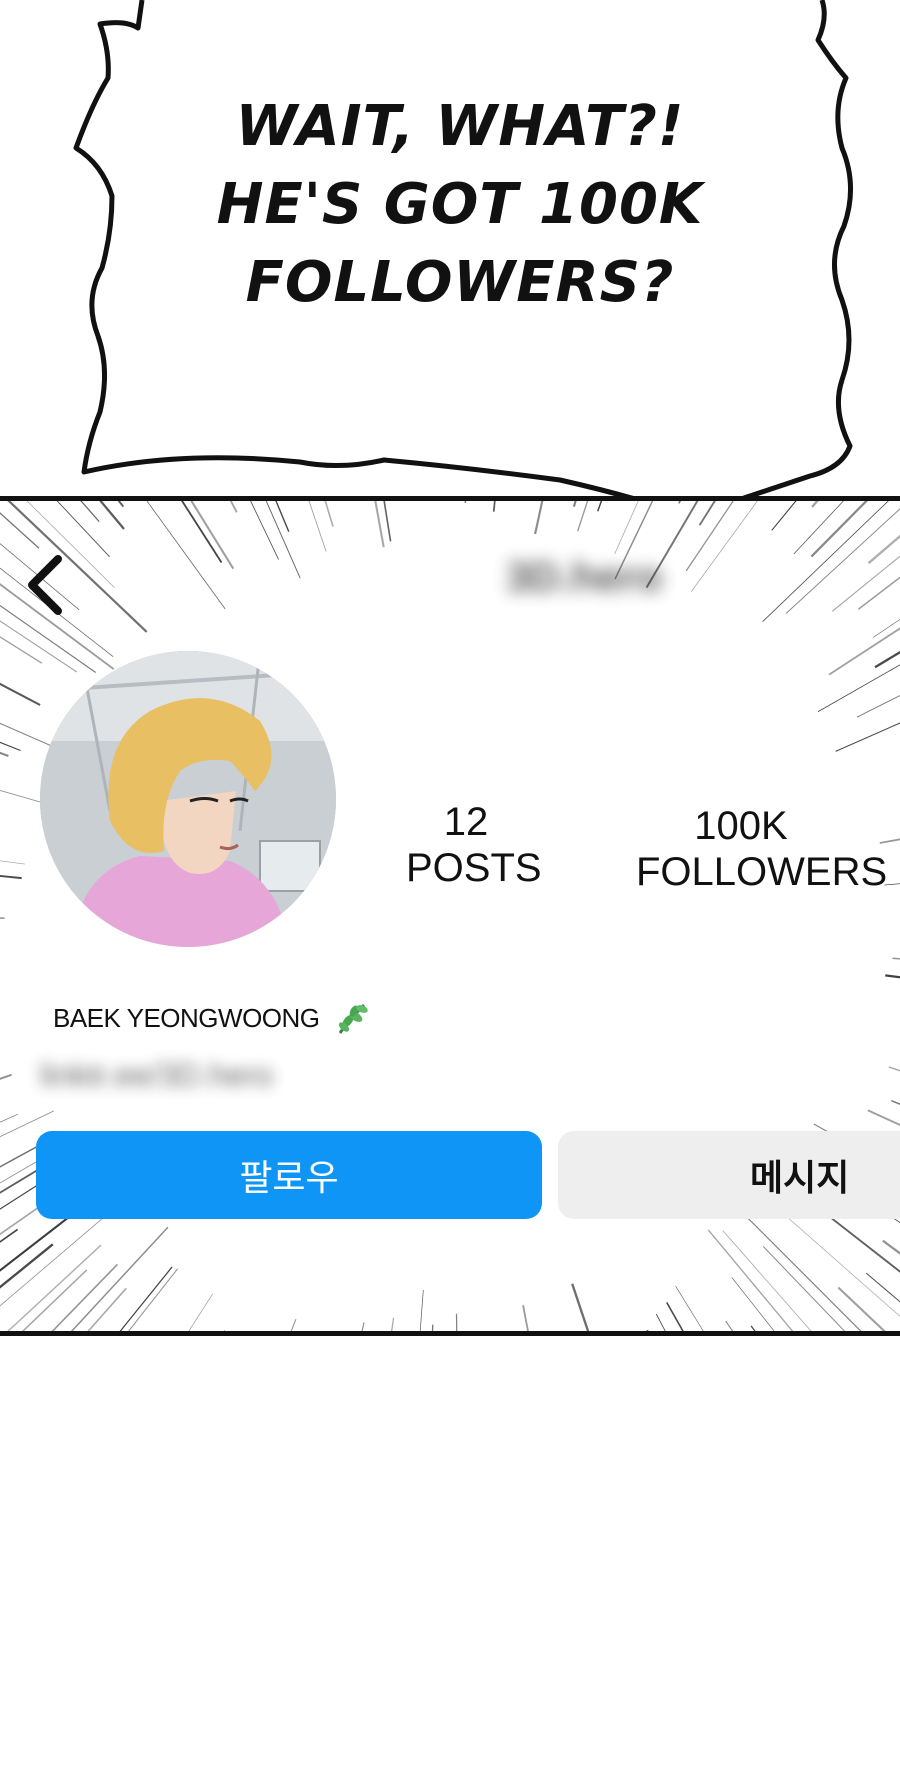 Image resolution: width=900 pixels, height=1771 pixels. I want to click on profile-name-row: BAEK YEONGWOONG, so click(212, 1018).